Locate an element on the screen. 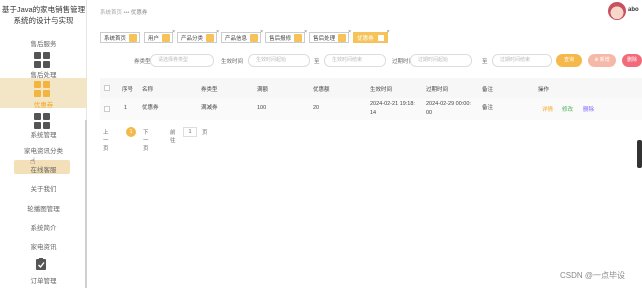 The height and width of the screenshot is (288, 642). breadcrumb-home: 系统首页 is located at coordinates (111, 13).